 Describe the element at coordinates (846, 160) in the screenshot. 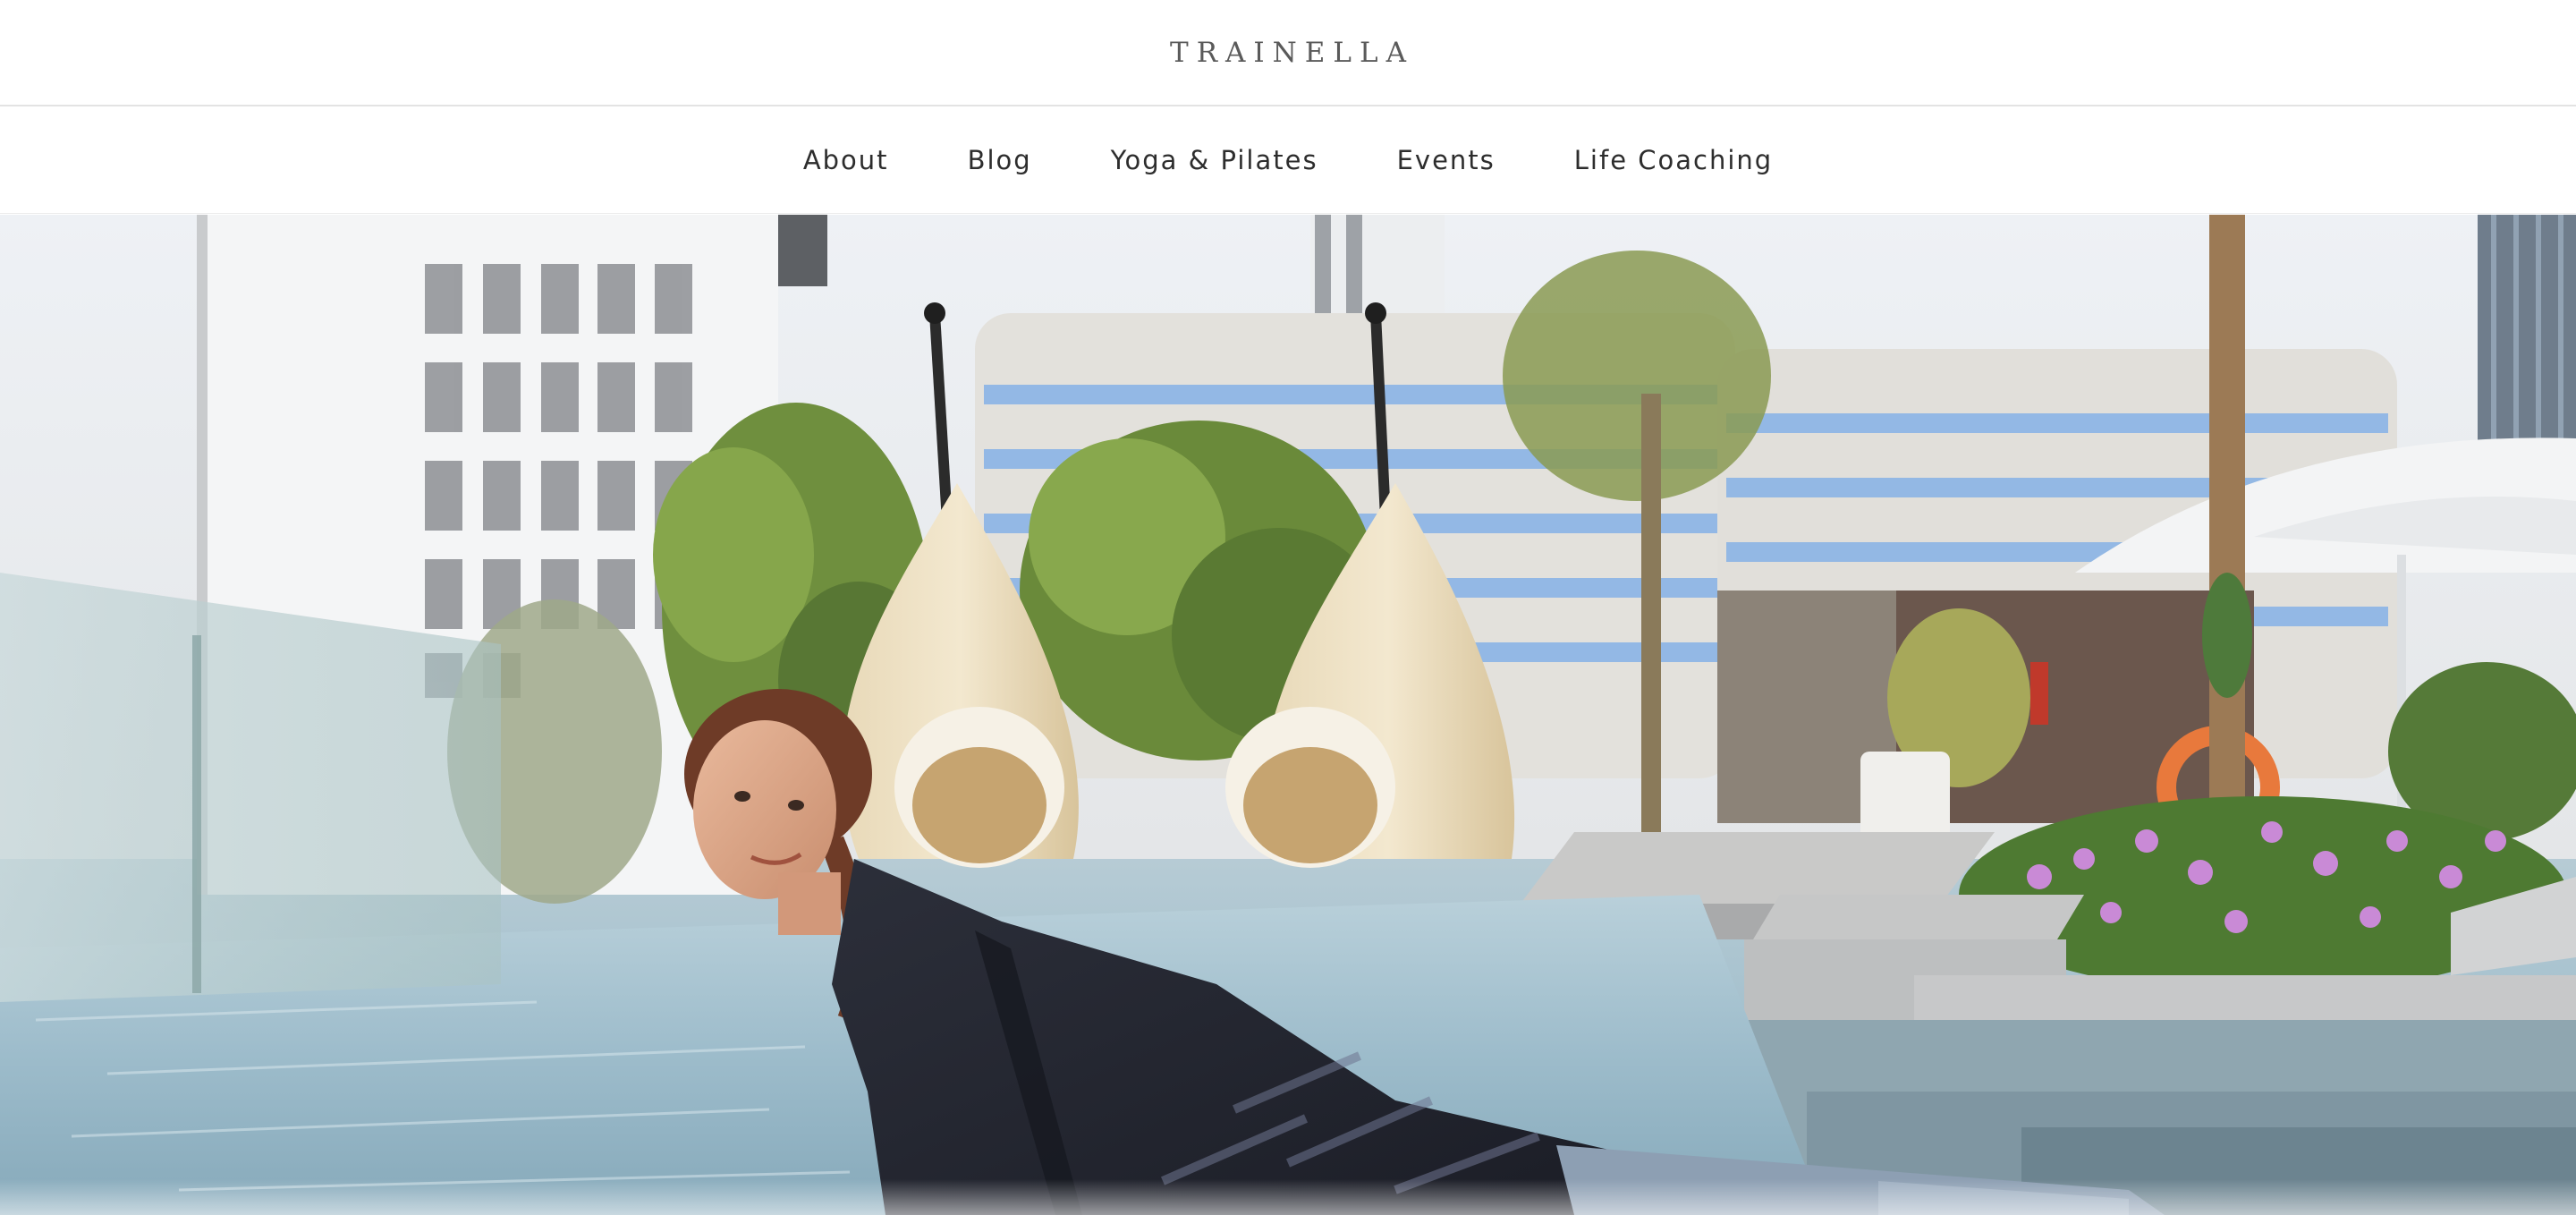

I see `nav-item-about: About` at that location.